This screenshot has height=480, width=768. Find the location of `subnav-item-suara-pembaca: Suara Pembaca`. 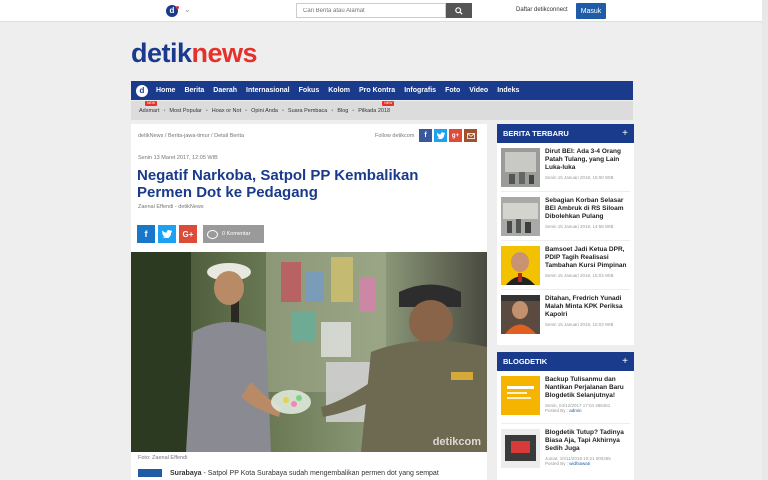

subnav-item-suara-pembaca: Suara Pembaca is located at coordinates (307, 111).